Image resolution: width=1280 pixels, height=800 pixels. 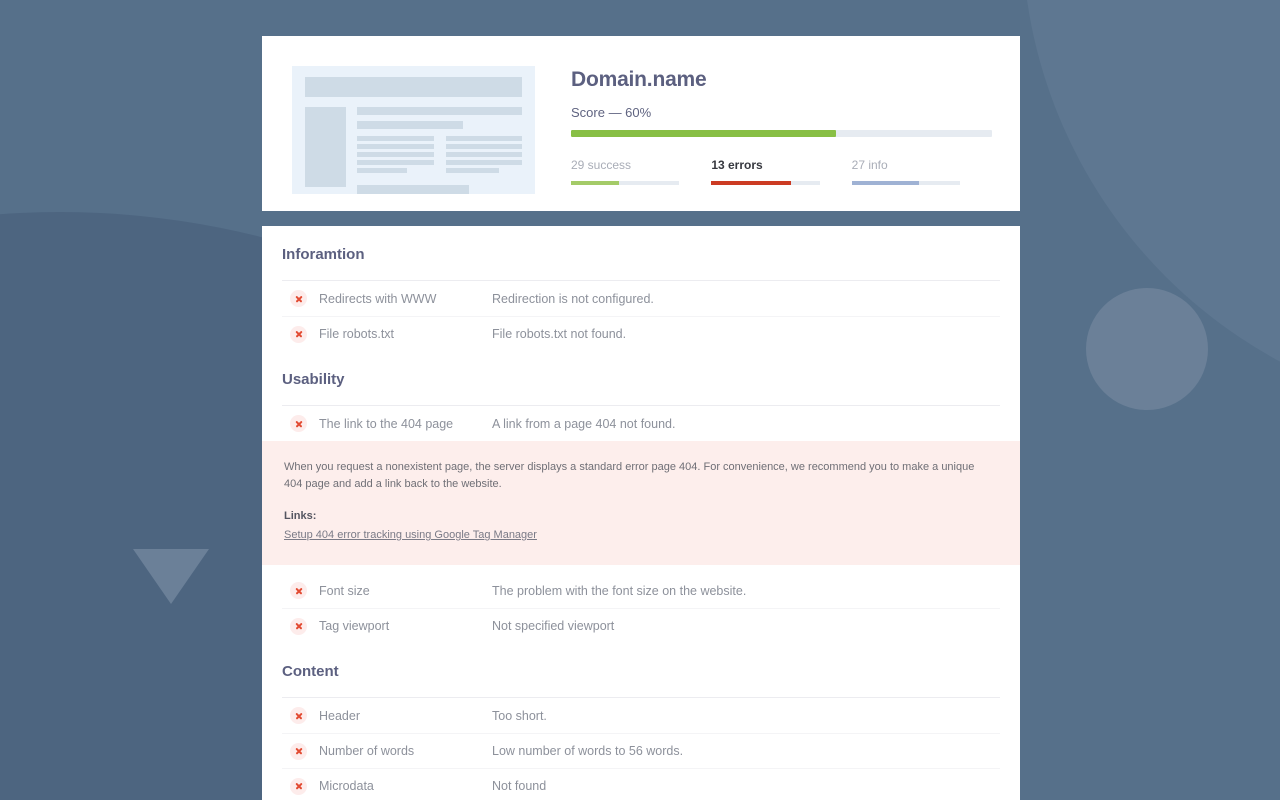 What do you see at coordinates (584, 423) in the screenshot?
I see `row-description: A link from a page 404 not found.` at bounding box center [584, 423].